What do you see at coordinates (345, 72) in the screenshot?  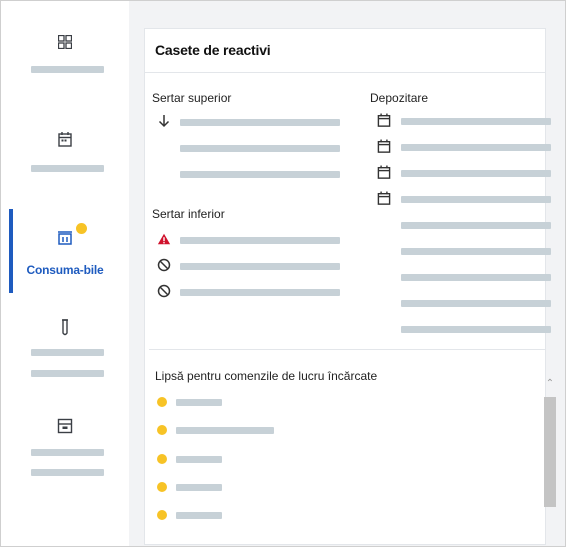 I see `divider` at bounding box center [345, 72].